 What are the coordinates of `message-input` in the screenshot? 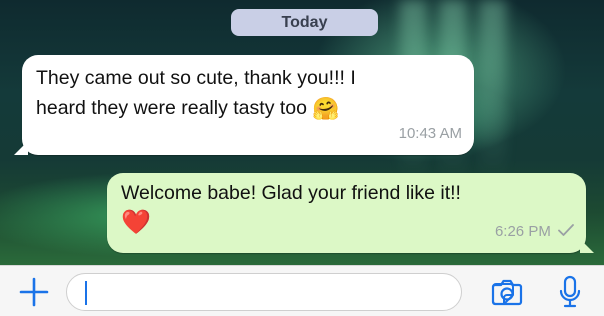 It's located at (290, 292).